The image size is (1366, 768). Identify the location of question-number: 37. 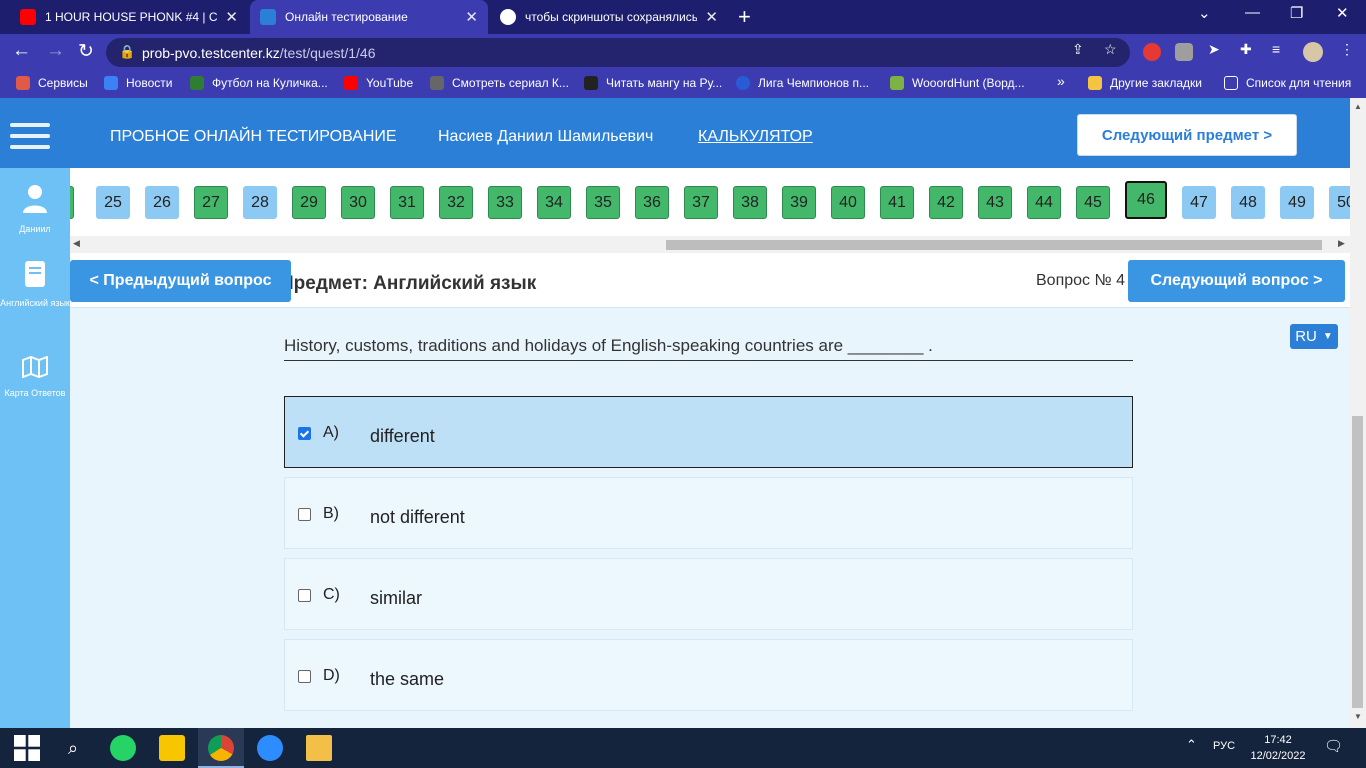
(701, 202).